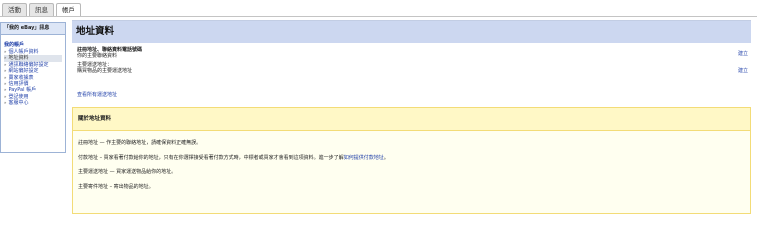  Describe the element at coordinates (116, 186) in the screenshot. I see `about-paragraph-text: 主要寄件地址 – 寄出物品的地址。` at that location.